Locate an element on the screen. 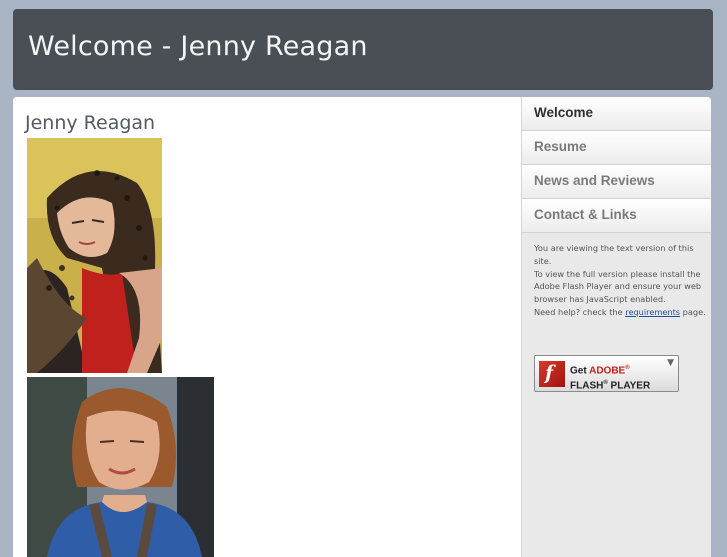 The image size is (727, 557). sidebar-item-label: Contact & Links is located at coordinates (585, 214).